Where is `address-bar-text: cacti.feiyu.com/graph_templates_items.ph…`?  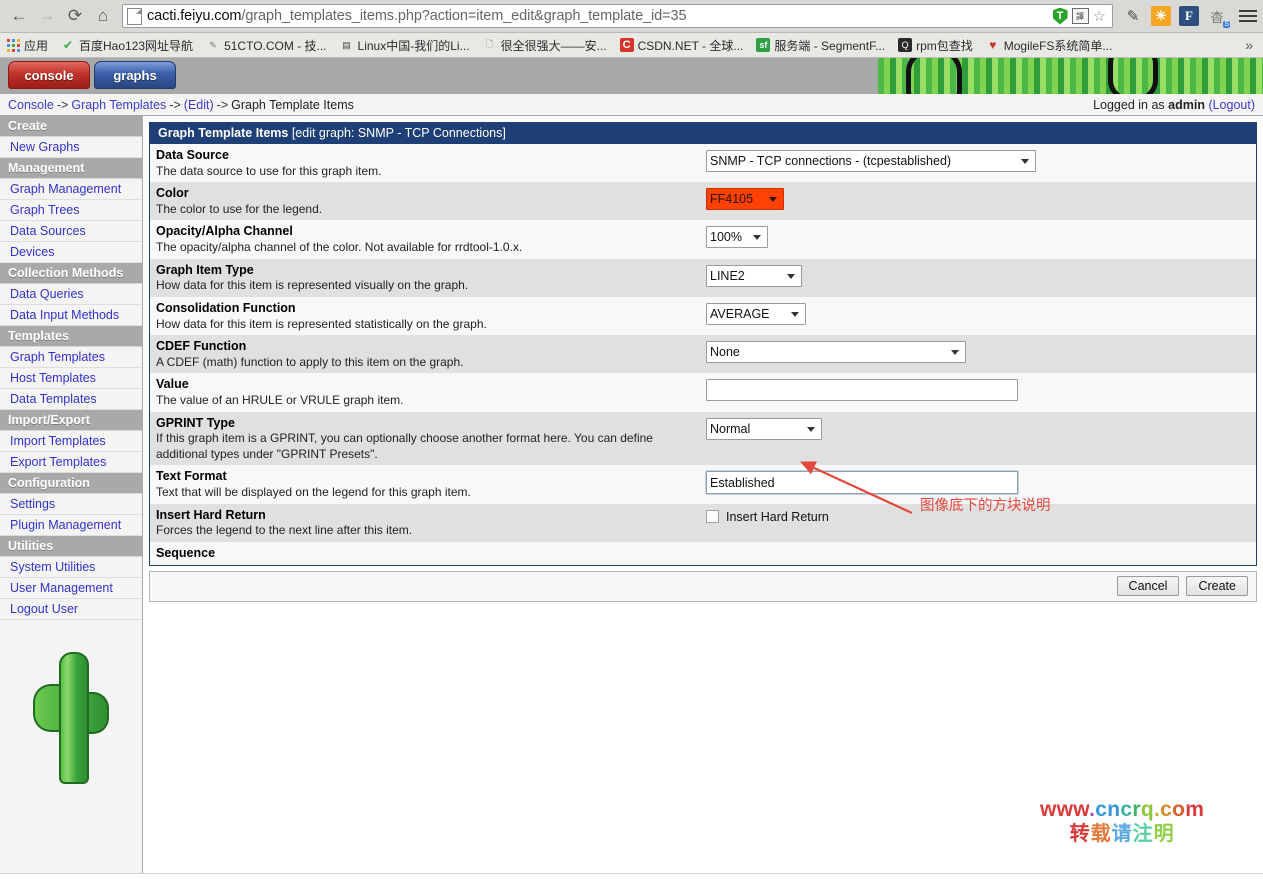
address-bar-text: cacti.feiyu.com/graph_templates_items.ph… is located at coordinates (600, 16).